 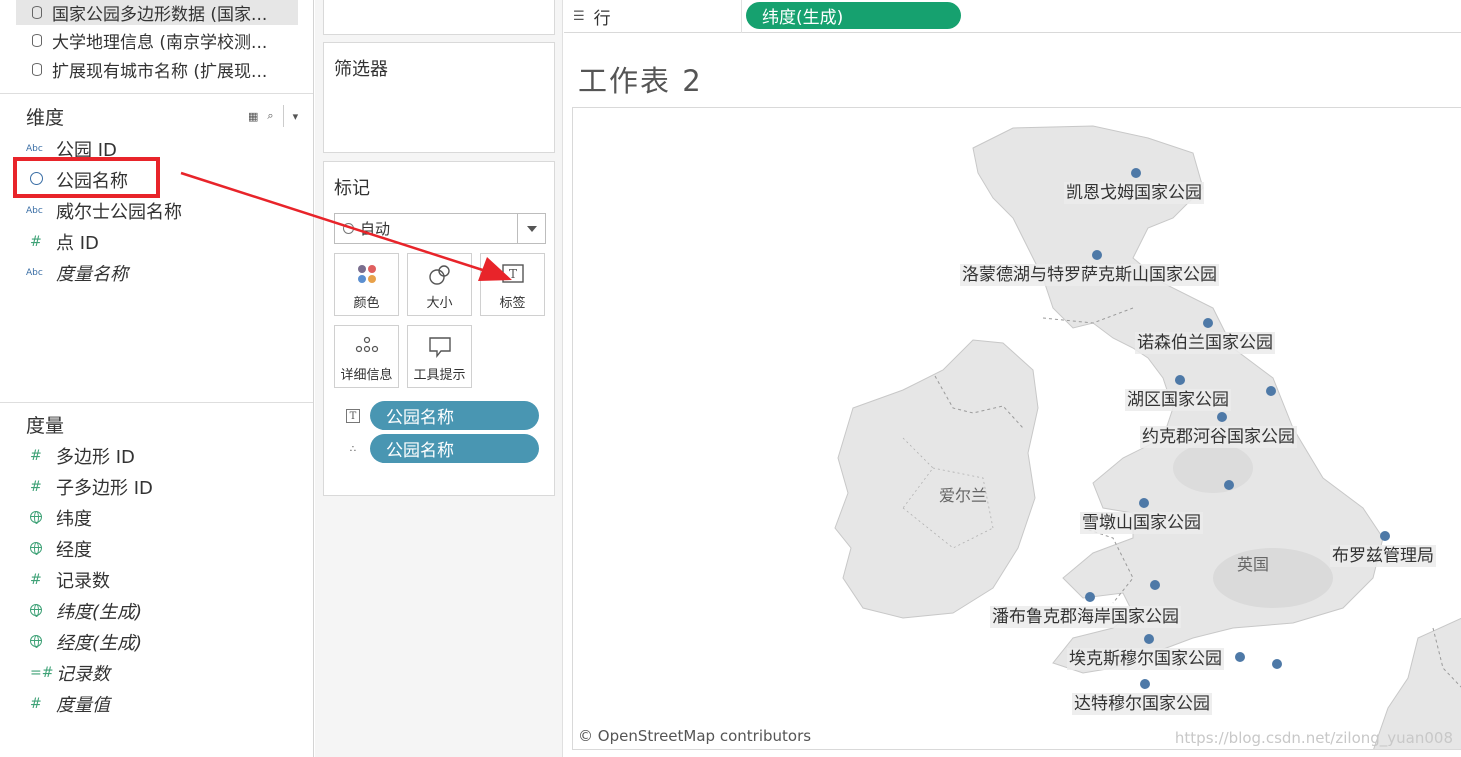 What do you see at coordinates (1089, 275) in the screenshot?
I see `park-label: 洛蒙德湖与特罗萨克斯山国家公园` at bounding box center [1089, 275].